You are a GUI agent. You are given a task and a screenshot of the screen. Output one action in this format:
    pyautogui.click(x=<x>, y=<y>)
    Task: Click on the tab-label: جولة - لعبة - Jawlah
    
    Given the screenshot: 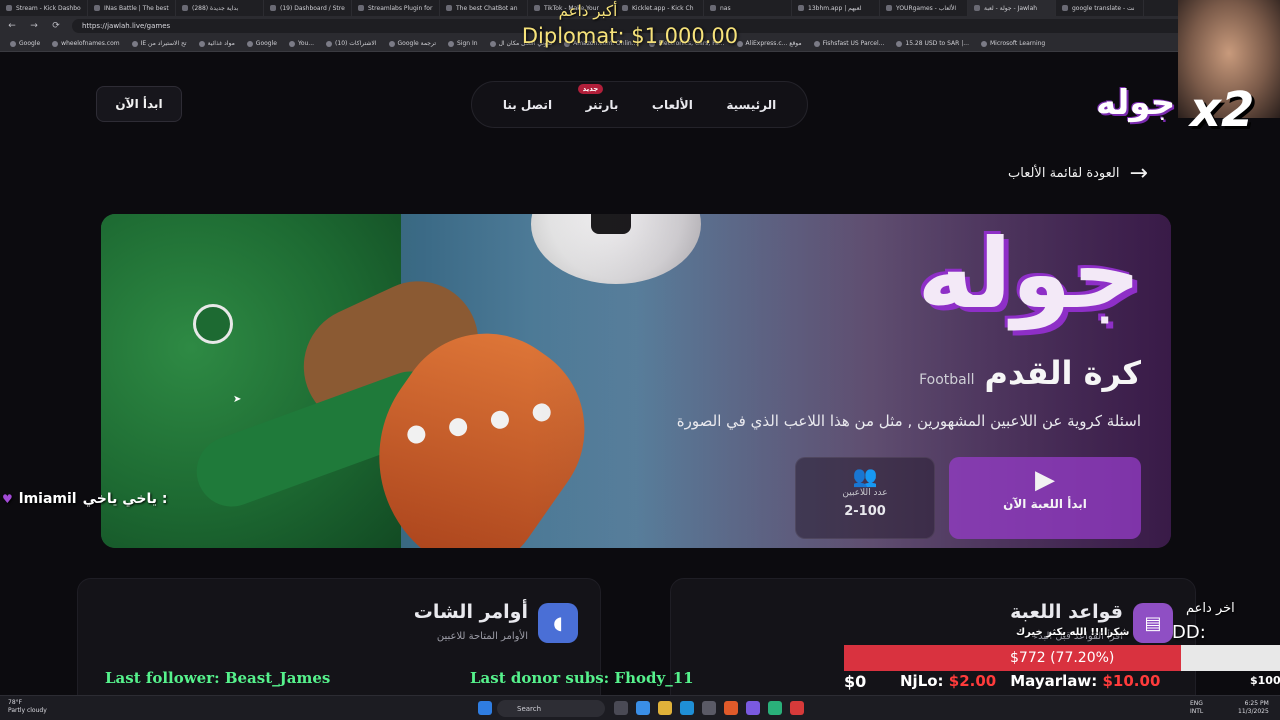 What is the action you would take?
    pyautogui.click(x=1011, y=8)
    